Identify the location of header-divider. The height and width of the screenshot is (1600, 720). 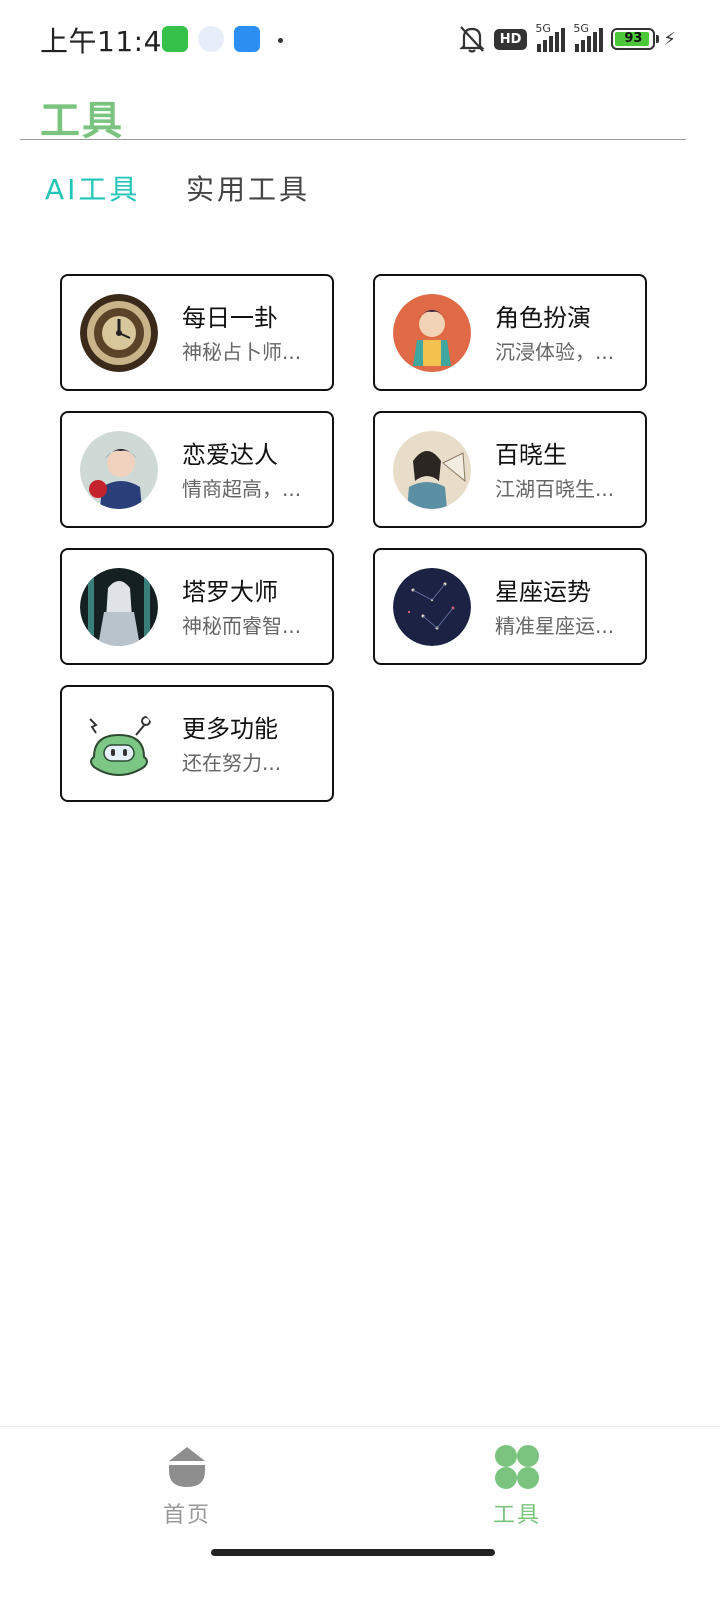
(353, 139).